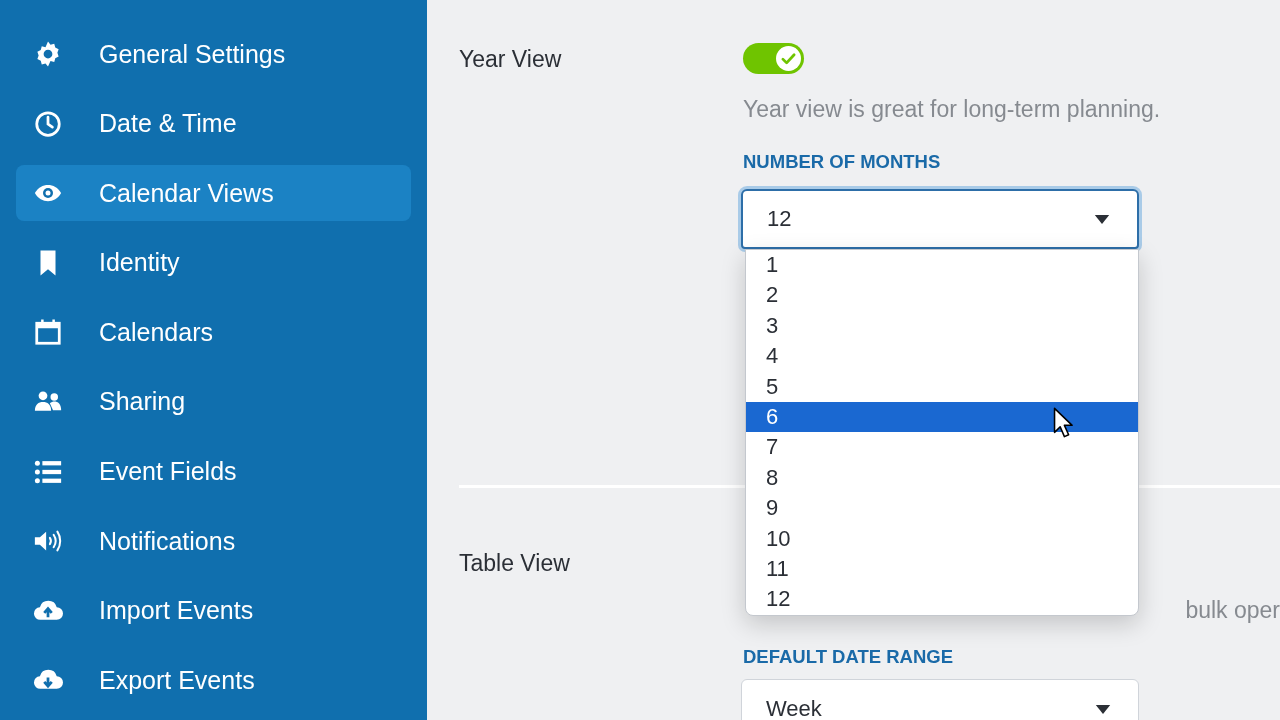 The width and height of the screenshot is (1280, 720). I want to click on select-field: Week, so click(940, 699).